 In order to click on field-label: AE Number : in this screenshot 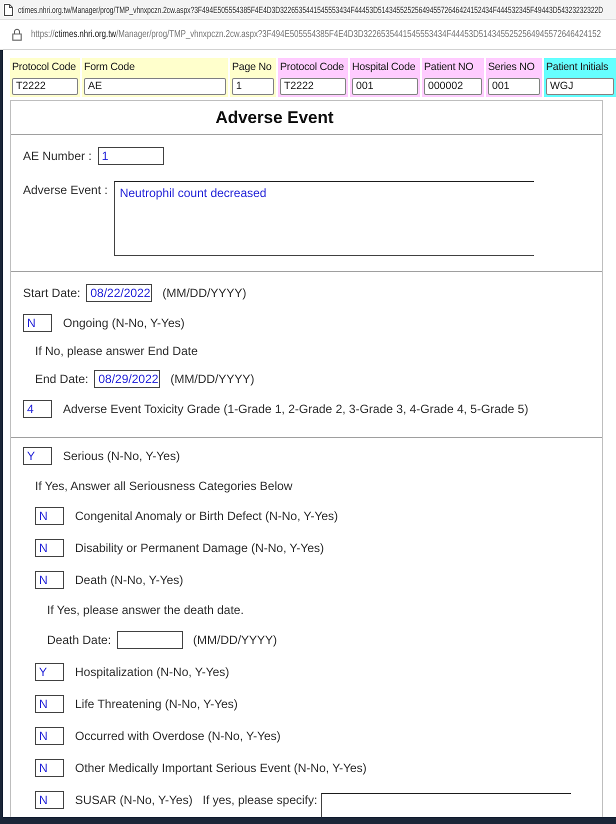, I will do `click(57, 156)`.